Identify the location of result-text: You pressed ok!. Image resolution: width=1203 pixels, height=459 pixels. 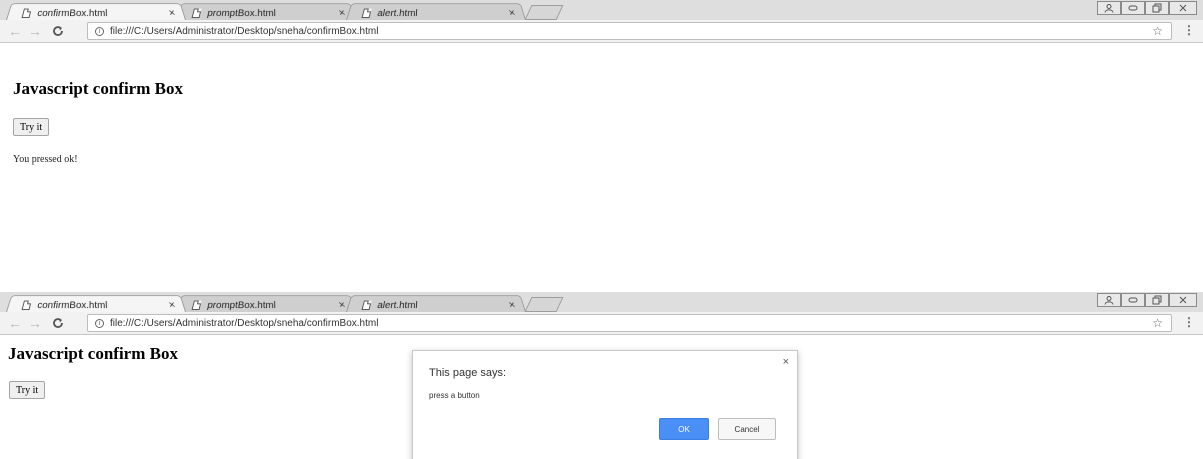
(45, 159).